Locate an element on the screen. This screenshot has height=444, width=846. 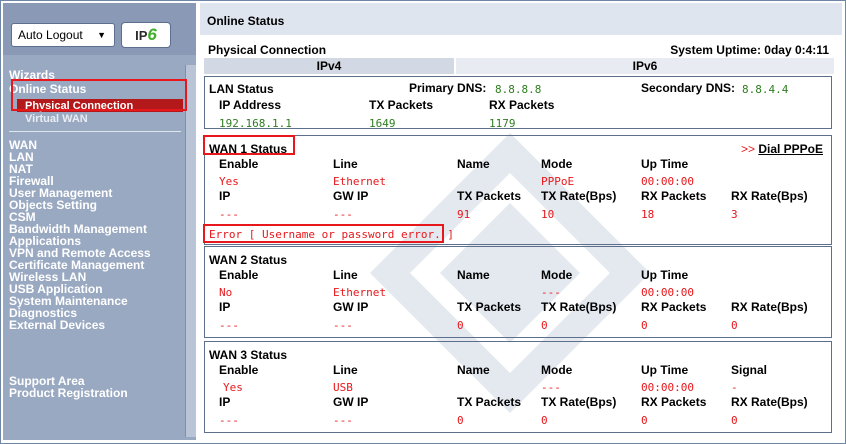
wan1-tx-rate-header: TX Rate(Bps) is located at coordinates (579, 196).